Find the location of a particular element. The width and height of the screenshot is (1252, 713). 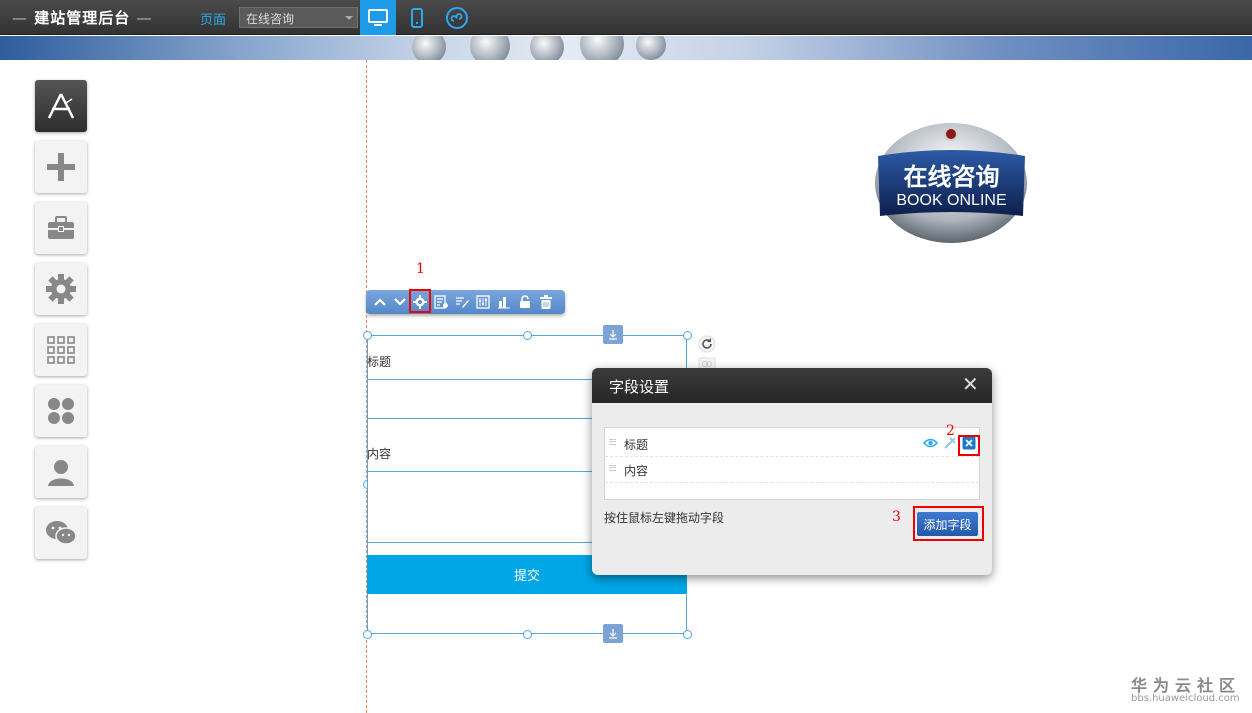

online-consult-badge: 在线咨询 BOOK ONLINE is located at coordinates (951, 183).